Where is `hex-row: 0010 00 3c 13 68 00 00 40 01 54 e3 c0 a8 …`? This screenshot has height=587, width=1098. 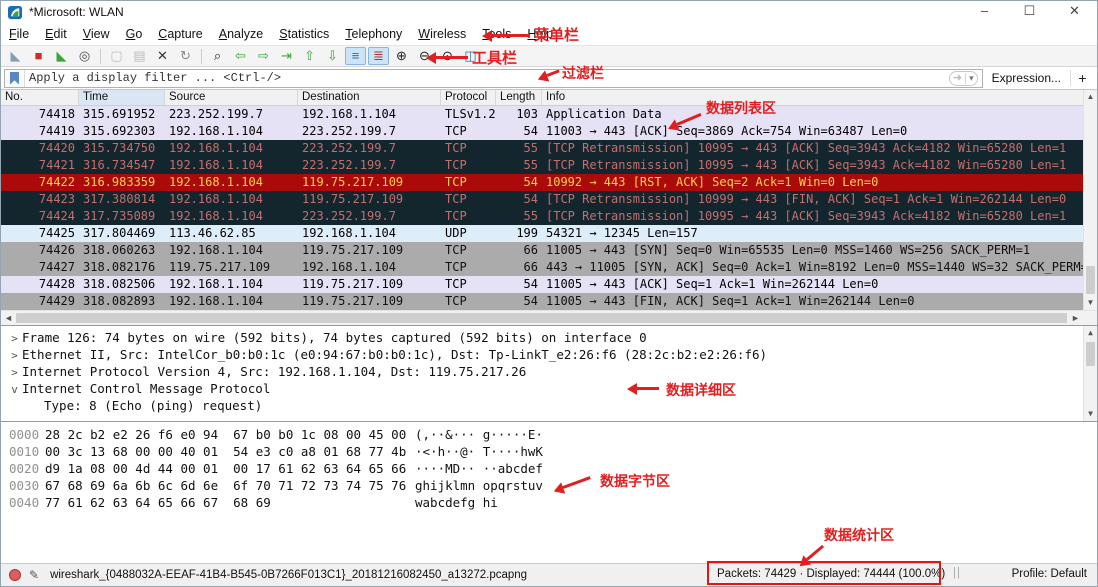
hex-row: 0010 00 3c 13 68 00 00 40 01 54 e3 c0 a8 … is located at coordinates (549, 451).